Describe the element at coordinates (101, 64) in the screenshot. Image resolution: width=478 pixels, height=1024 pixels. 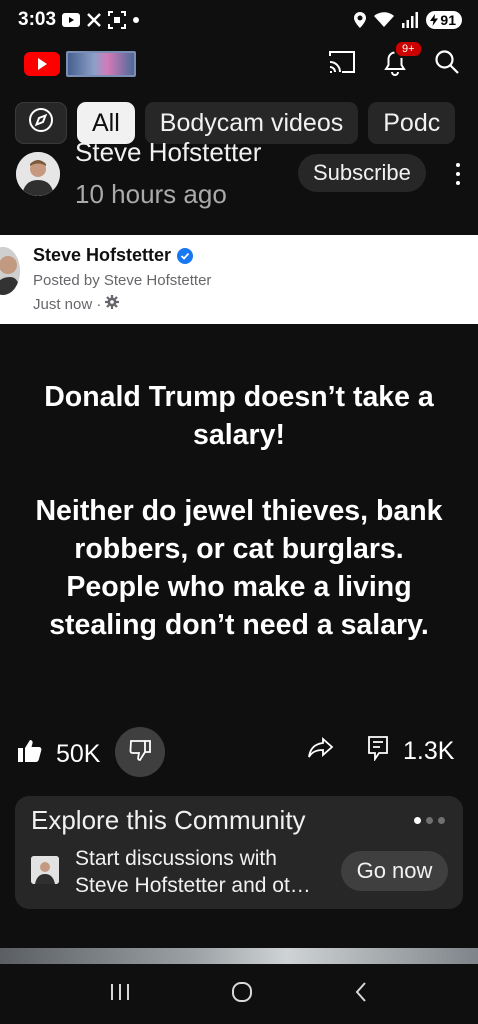
I see `youtube-doodle-logo` at that location.